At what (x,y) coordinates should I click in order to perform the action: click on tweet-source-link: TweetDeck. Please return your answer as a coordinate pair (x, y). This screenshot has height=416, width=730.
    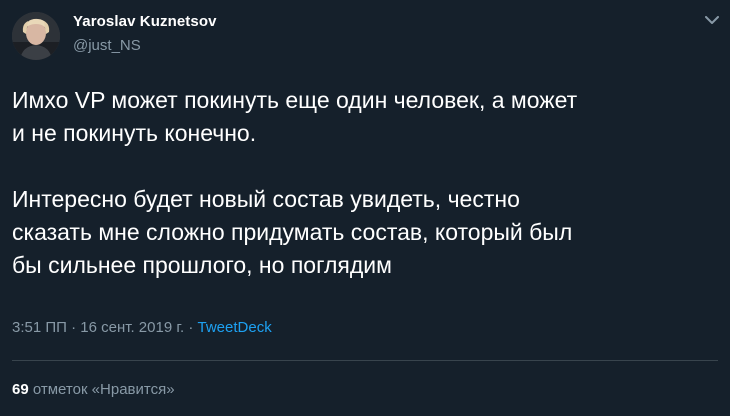
    Looking at the image, I should click on (235, 327).